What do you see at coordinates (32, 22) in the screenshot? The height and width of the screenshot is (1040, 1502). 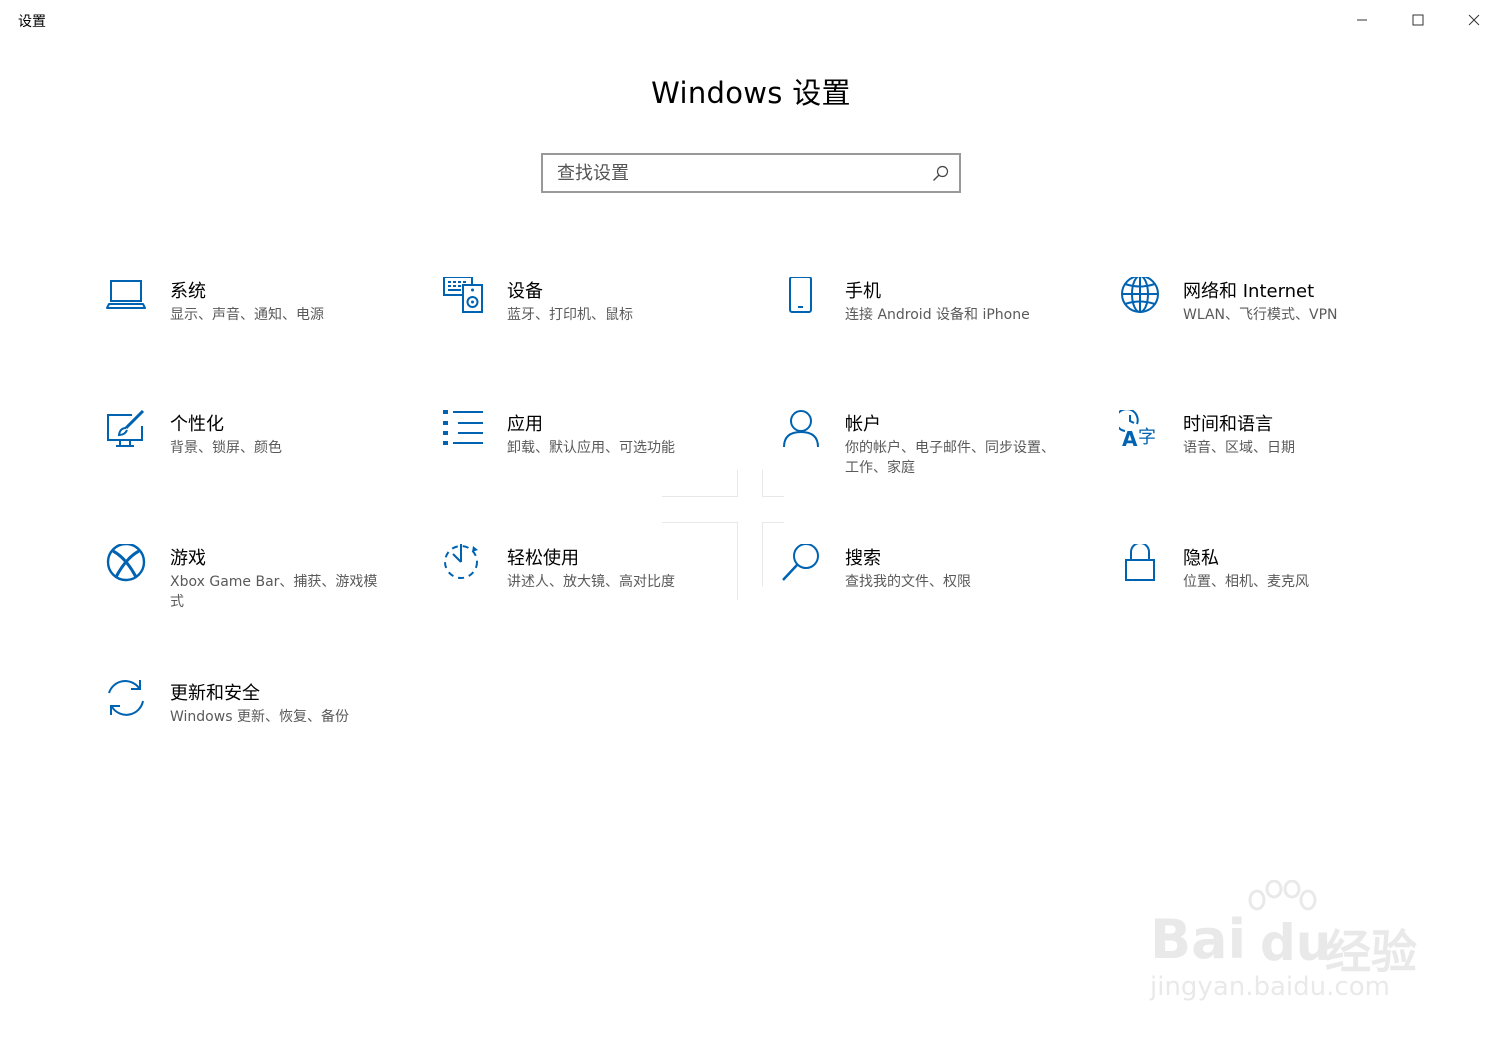 I see `window-title: 设置` at bounding box center [32, 22].